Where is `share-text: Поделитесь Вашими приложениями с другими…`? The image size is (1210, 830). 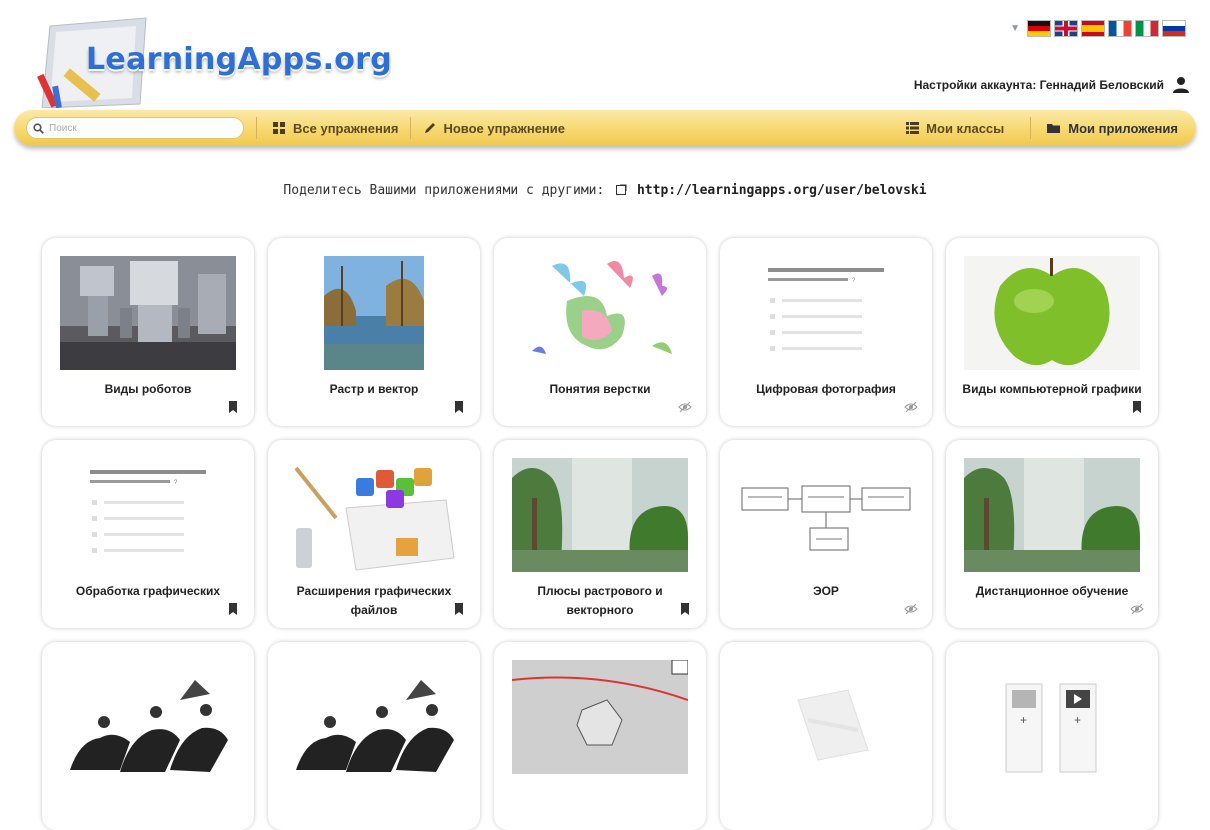
share-text: Поделитесь Вашими приложениями с другими… is located at coordinates (444, 190).